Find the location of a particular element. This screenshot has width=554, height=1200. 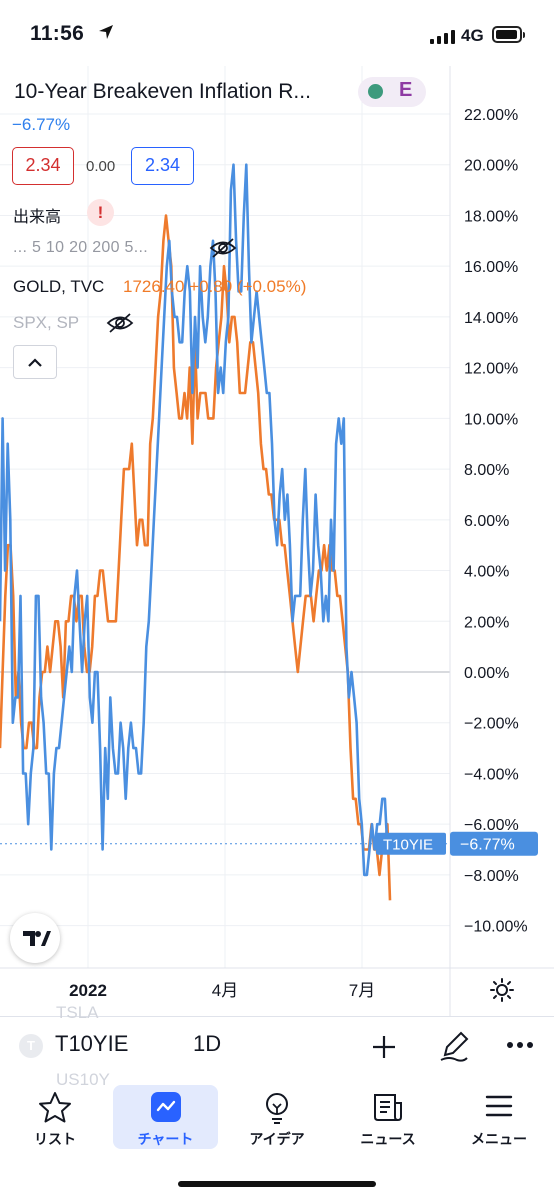

collapse-legend-button is located at coordinates (35, 362).